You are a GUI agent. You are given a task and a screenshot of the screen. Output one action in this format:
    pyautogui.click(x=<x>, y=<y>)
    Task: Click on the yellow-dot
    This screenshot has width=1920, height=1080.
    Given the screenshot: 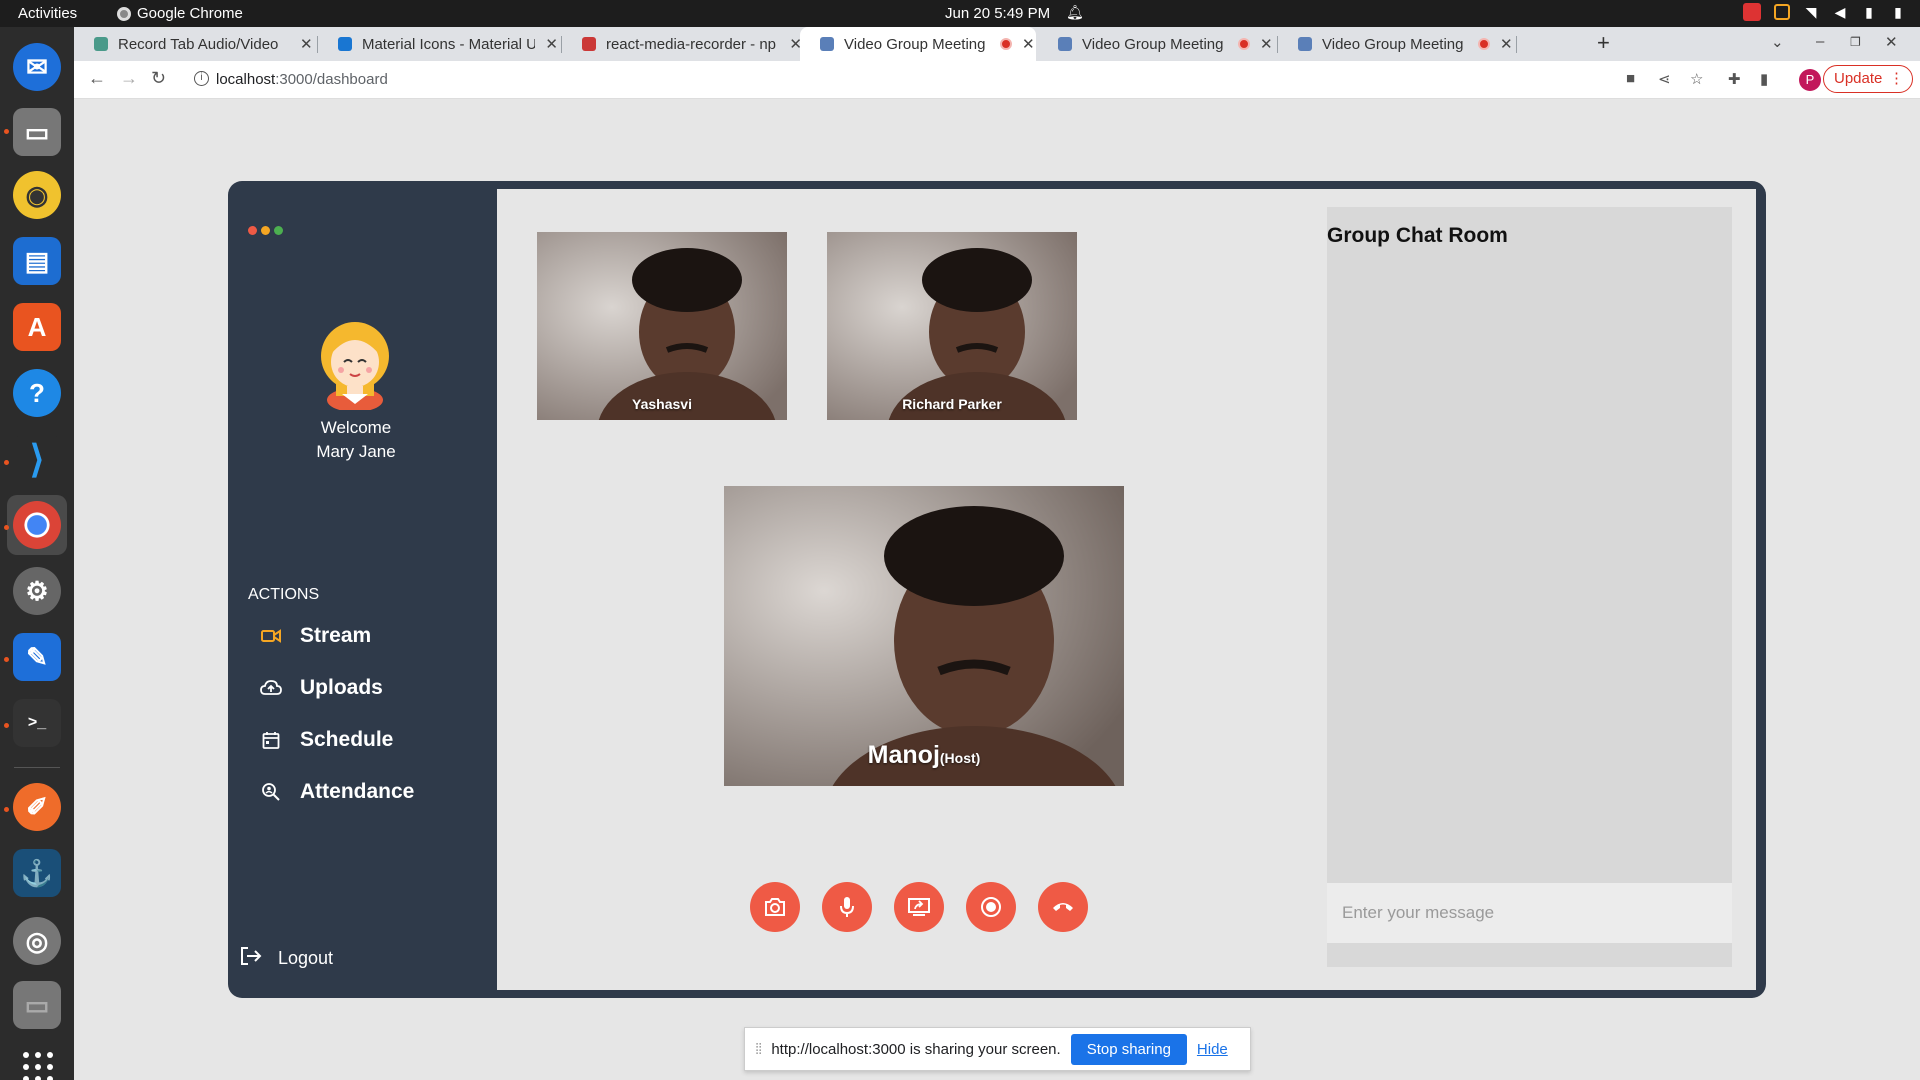 What is the action you would take?
    pyautogui.click(x=265, y=230)
    